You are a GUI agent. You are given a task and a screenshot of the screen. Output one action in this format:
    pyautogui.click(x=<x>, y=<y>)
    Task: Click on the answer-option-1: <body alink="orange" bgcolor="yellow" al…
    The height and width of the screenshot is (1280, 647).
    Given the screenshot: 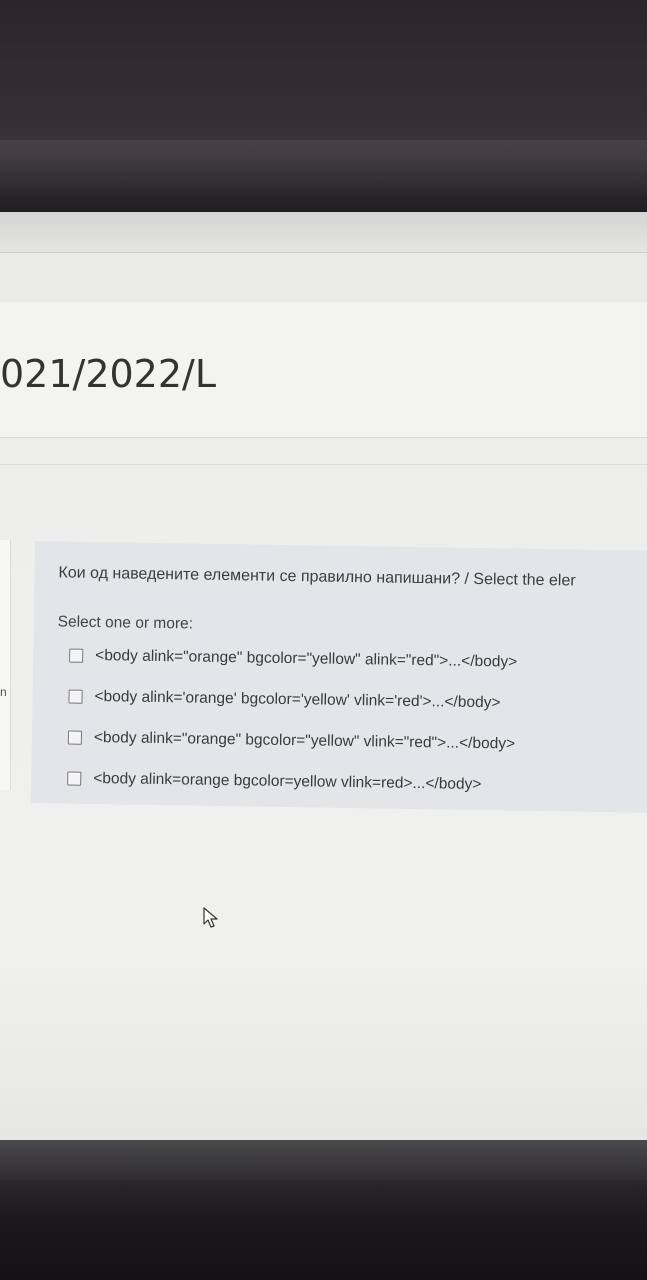 What is the action you would take?
    pyautogui.click(x=293, y=659)
    